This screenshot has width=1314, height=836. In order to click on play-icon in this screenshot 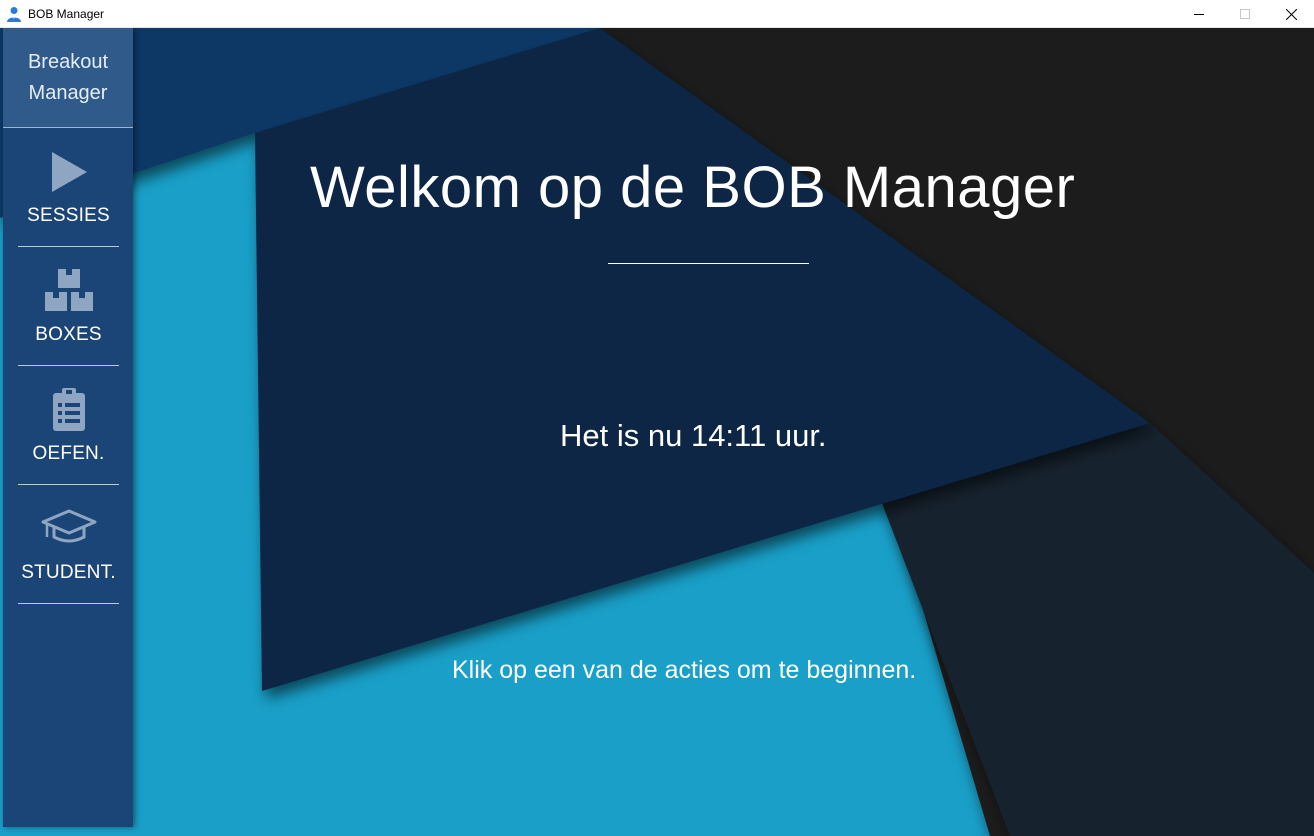, I will do `click(69, 172)`.